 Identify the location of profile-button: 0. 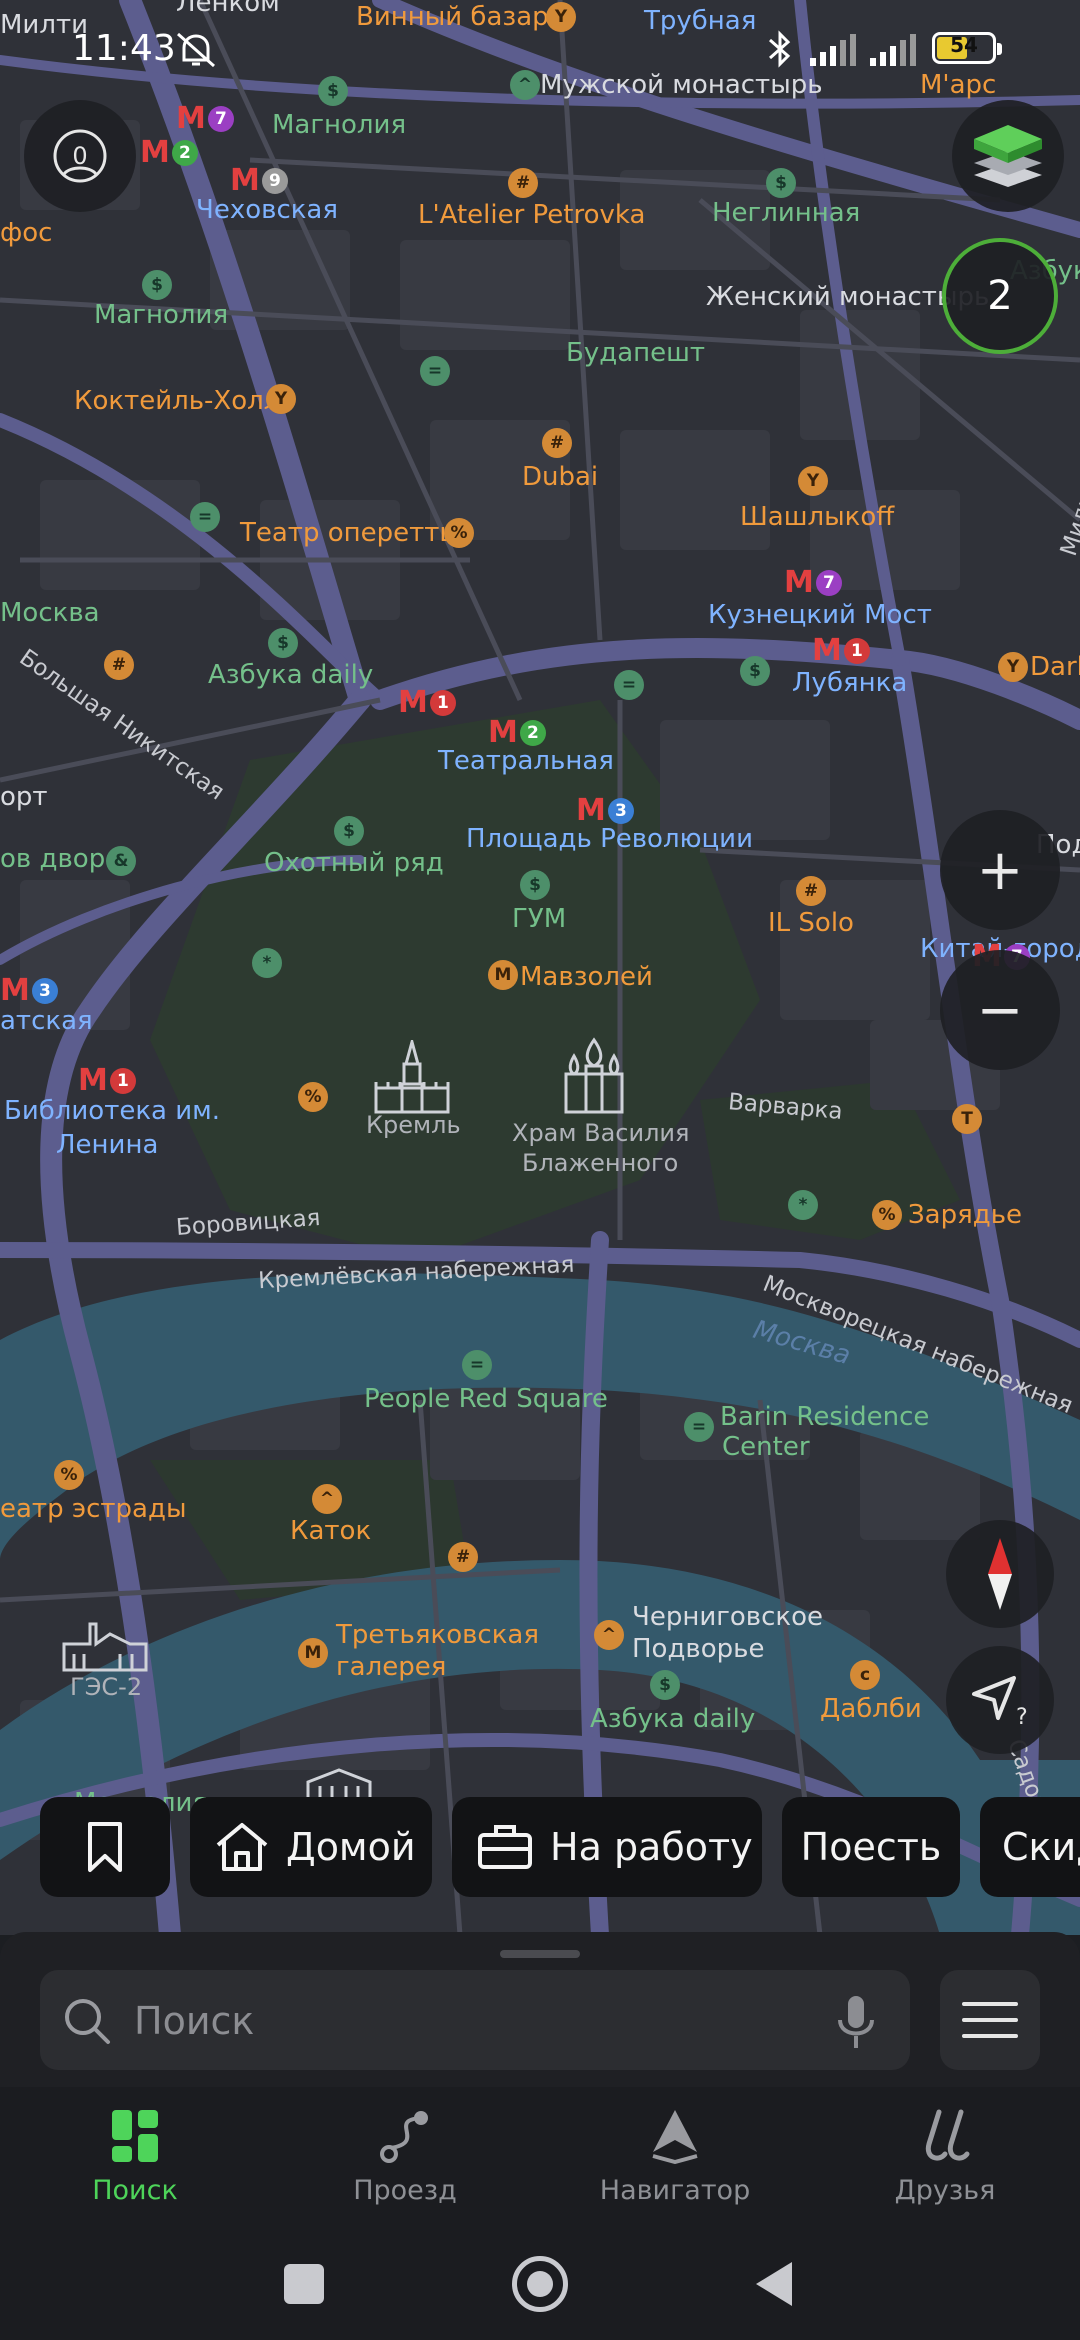
(80, 156).